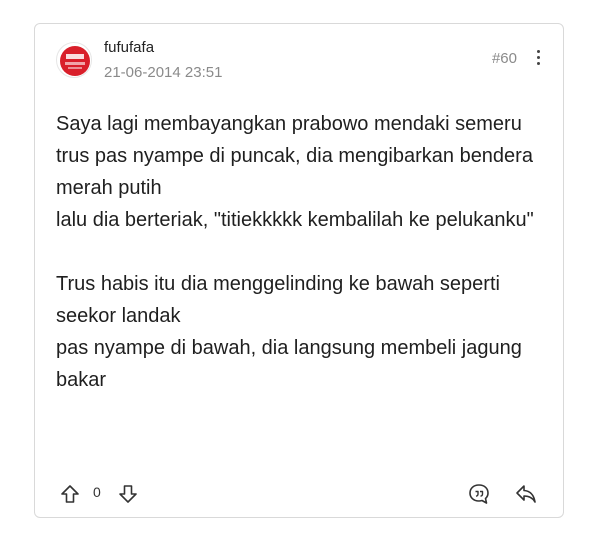  Describe the element at coordinates (128, 494) in the screenshot. I see `arrow-down-icon` at that location.